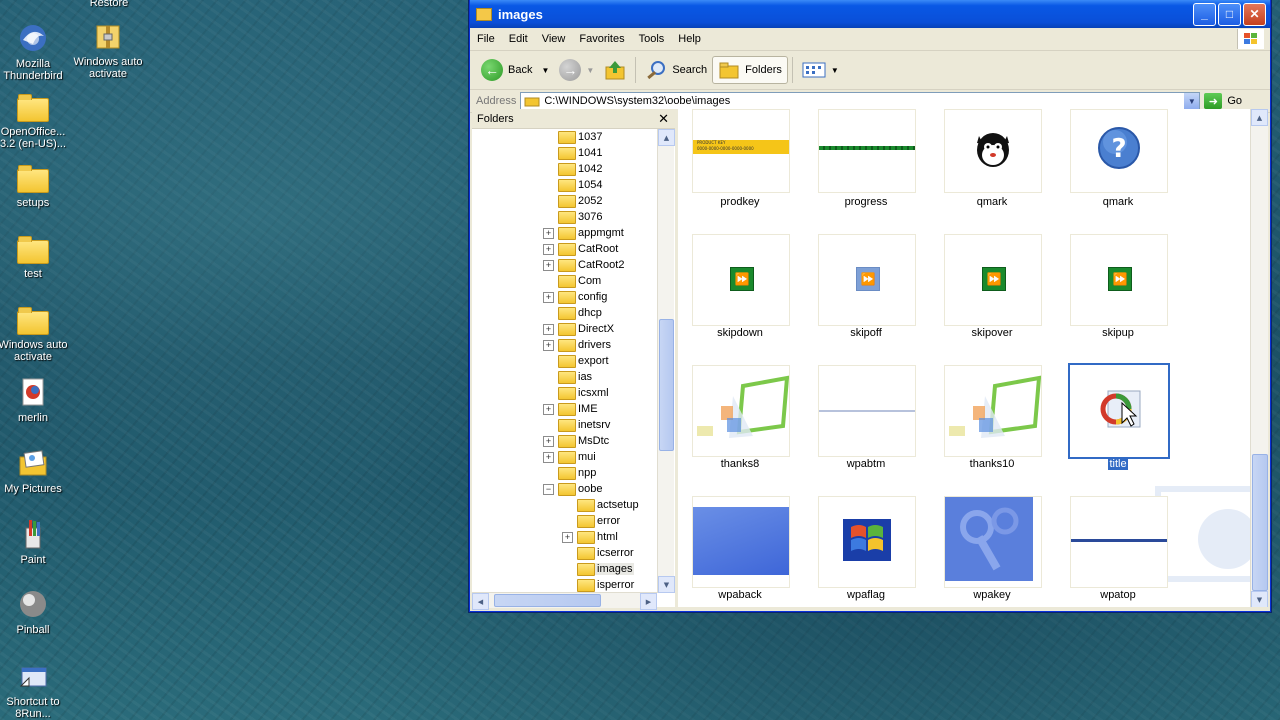  What do you see at coordinates (518, 39) in the screenshot?
I see `menu-edit: Edit` at bounding box center [518, 39].